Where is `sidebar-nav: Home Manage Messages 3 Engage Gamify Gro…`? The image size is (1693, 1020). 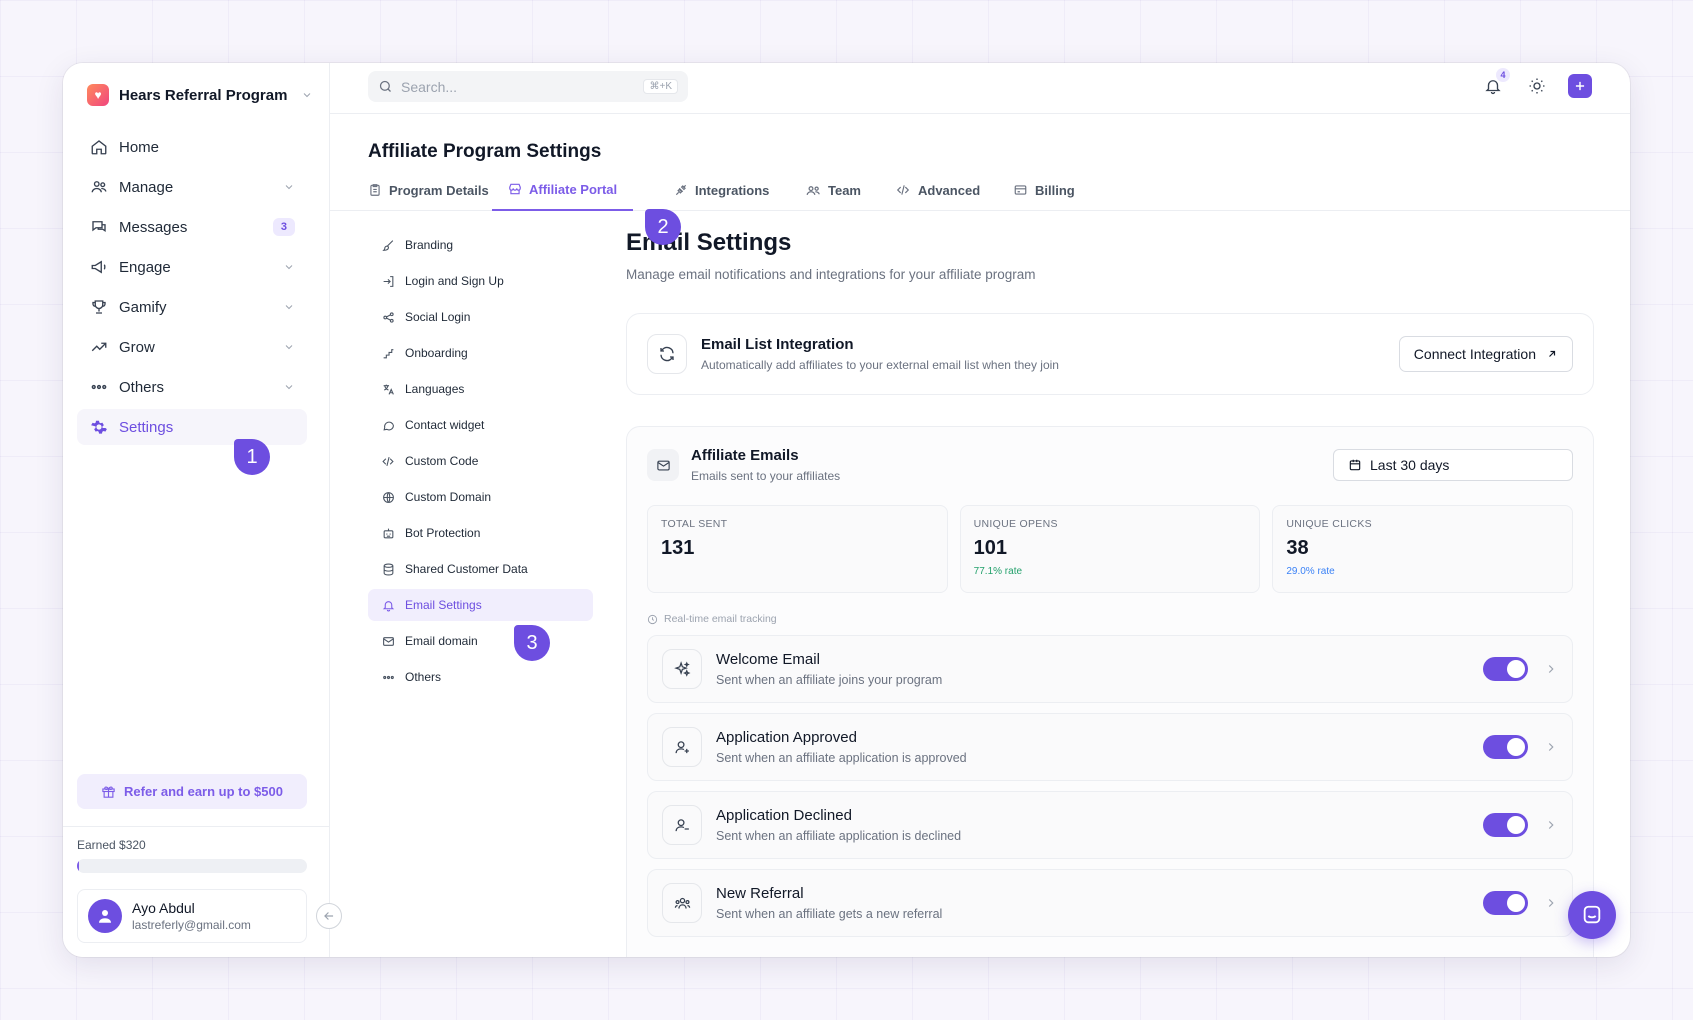
sidebar-nav: Home Manage Messages 3 Engage Gamify Gro… is located at coordinates (192, 289).